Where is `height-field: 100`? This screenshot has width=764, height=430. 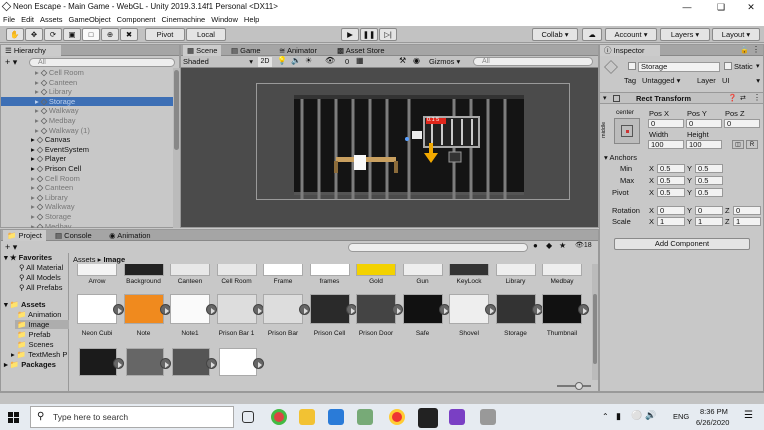
height-field: 100 is located at coordinates (704, 144).